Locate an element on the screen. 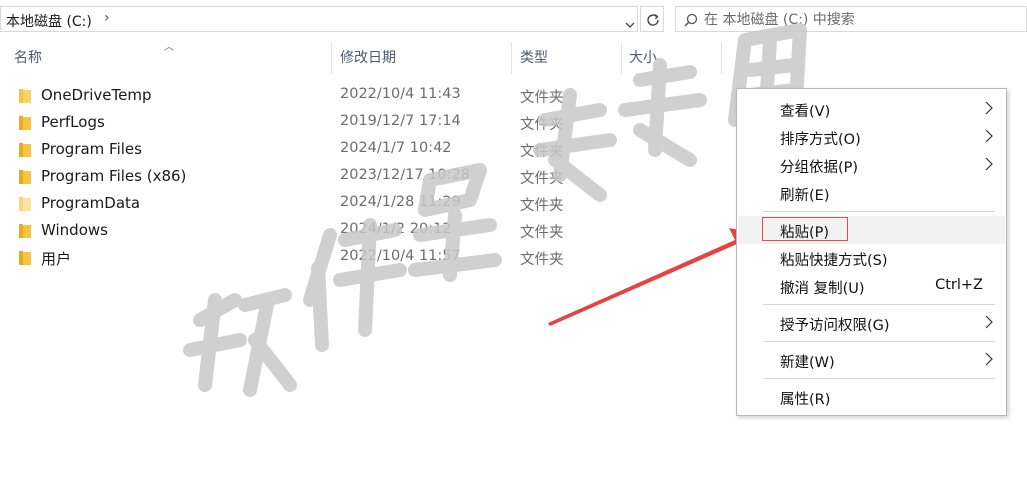  file-date: 2024/1/28 11:29 is located at coordinates (400, 202).